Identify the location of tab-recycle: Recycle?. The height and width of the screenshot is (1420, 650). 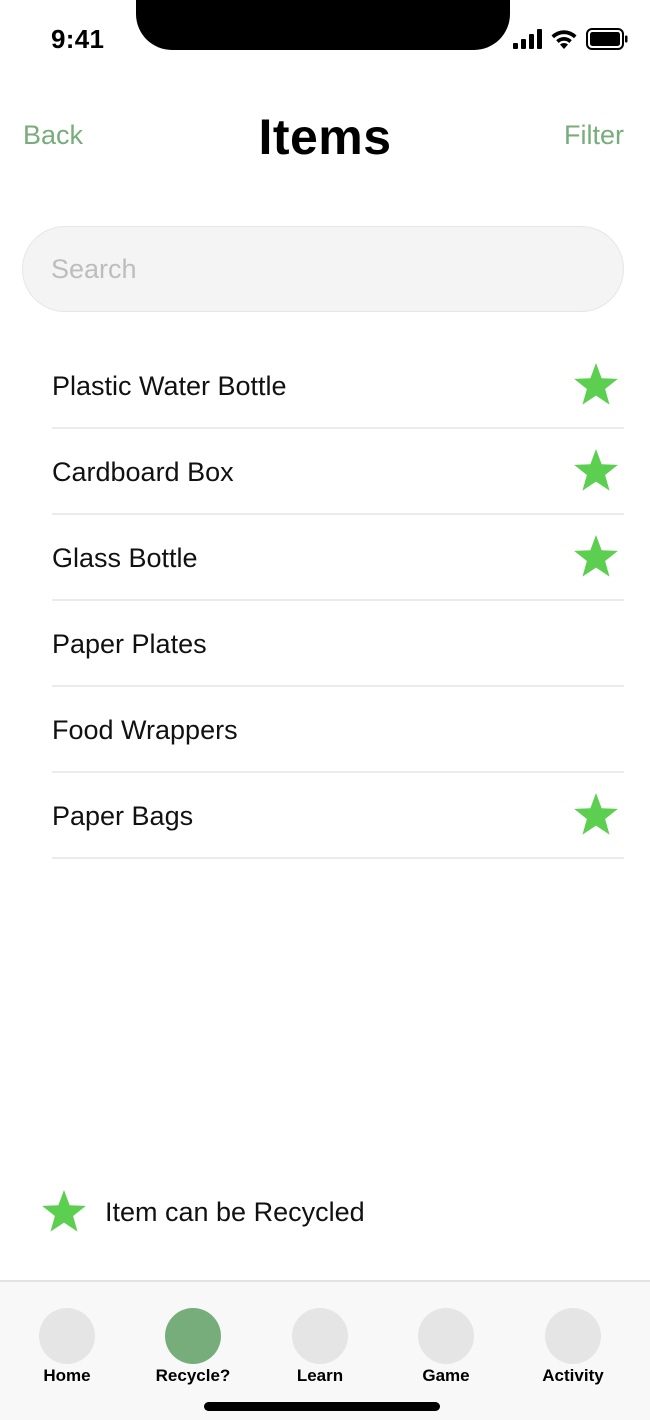
(193, 1347).